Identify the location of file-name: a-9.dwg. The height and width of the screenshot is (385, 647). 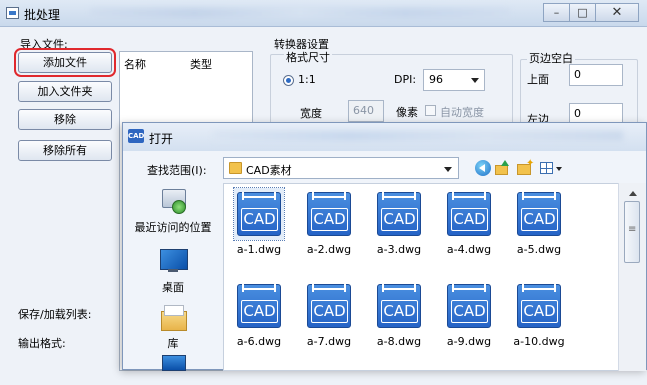
(469, 341).